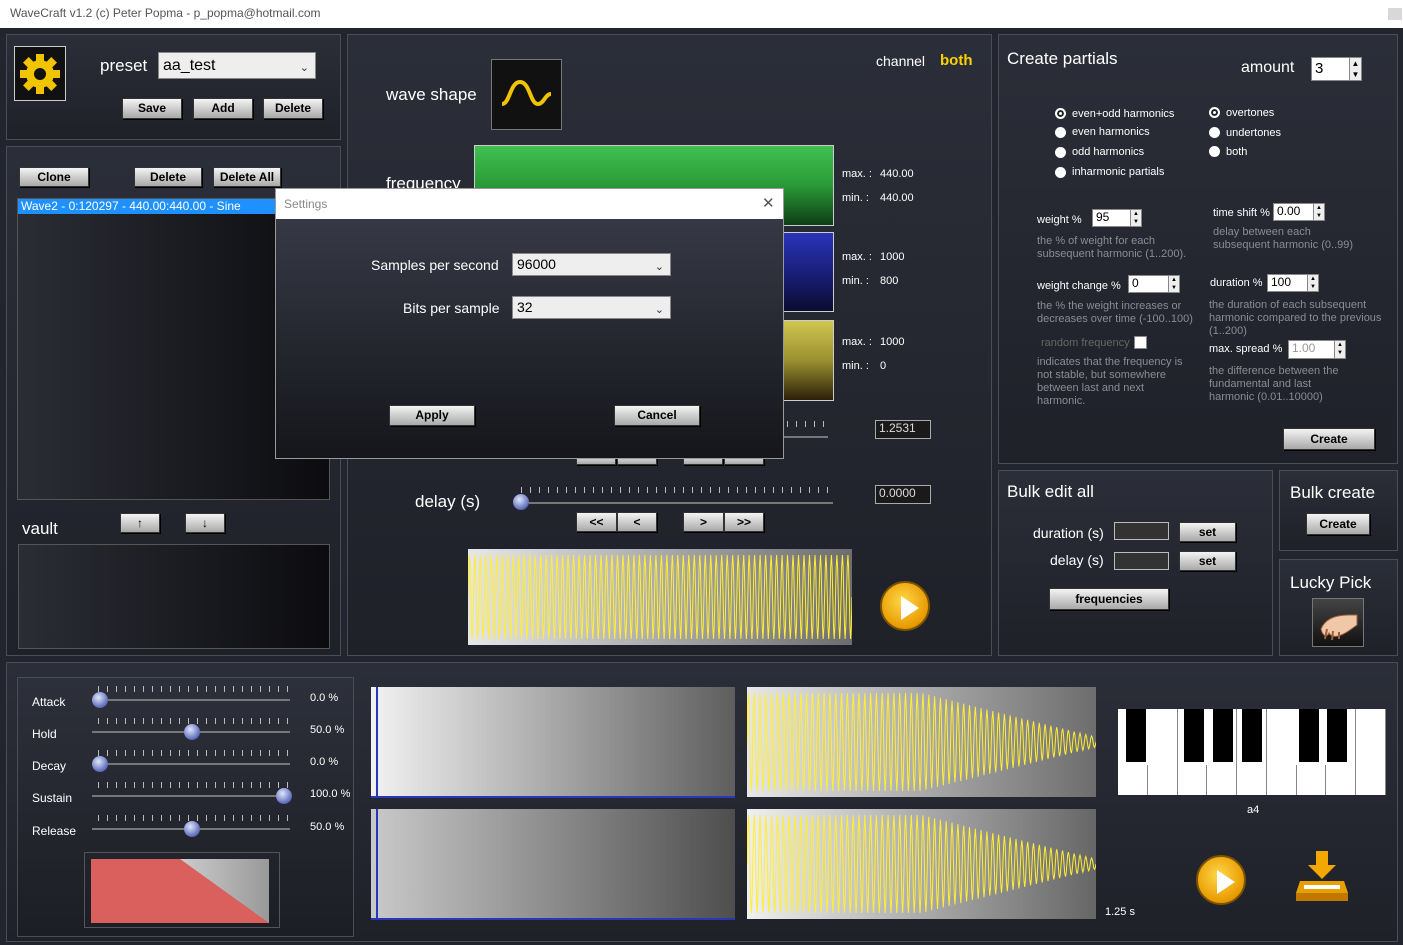 The width and height of the screenshot is (1403, 945). What do you see at coordinates (1299, 212) in the screenshot?
I see `timeshift-input: 0.00 ▲ ▼` at bounding box center [1299, 212].